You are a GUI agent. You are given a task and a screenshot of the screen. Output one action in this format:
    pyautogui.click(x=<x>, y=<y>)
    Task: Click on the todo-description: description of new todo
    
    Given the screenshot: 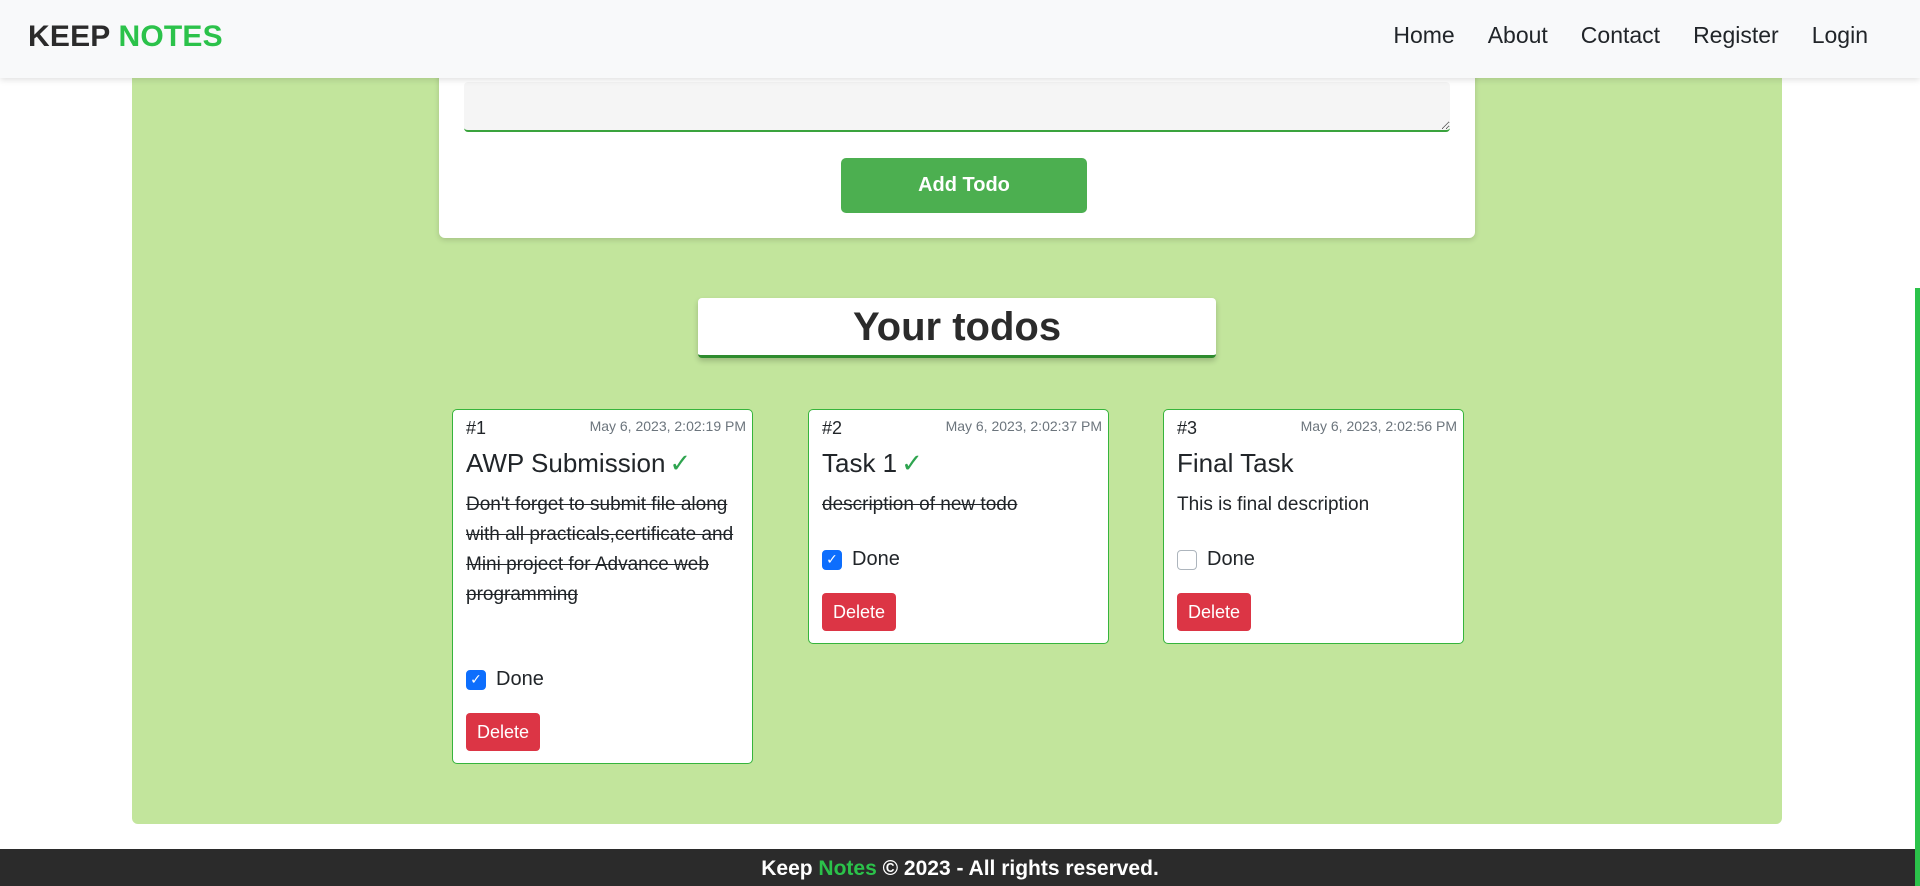 What is the action you would take?
    pyautogui.click(x=920, y=504)
    